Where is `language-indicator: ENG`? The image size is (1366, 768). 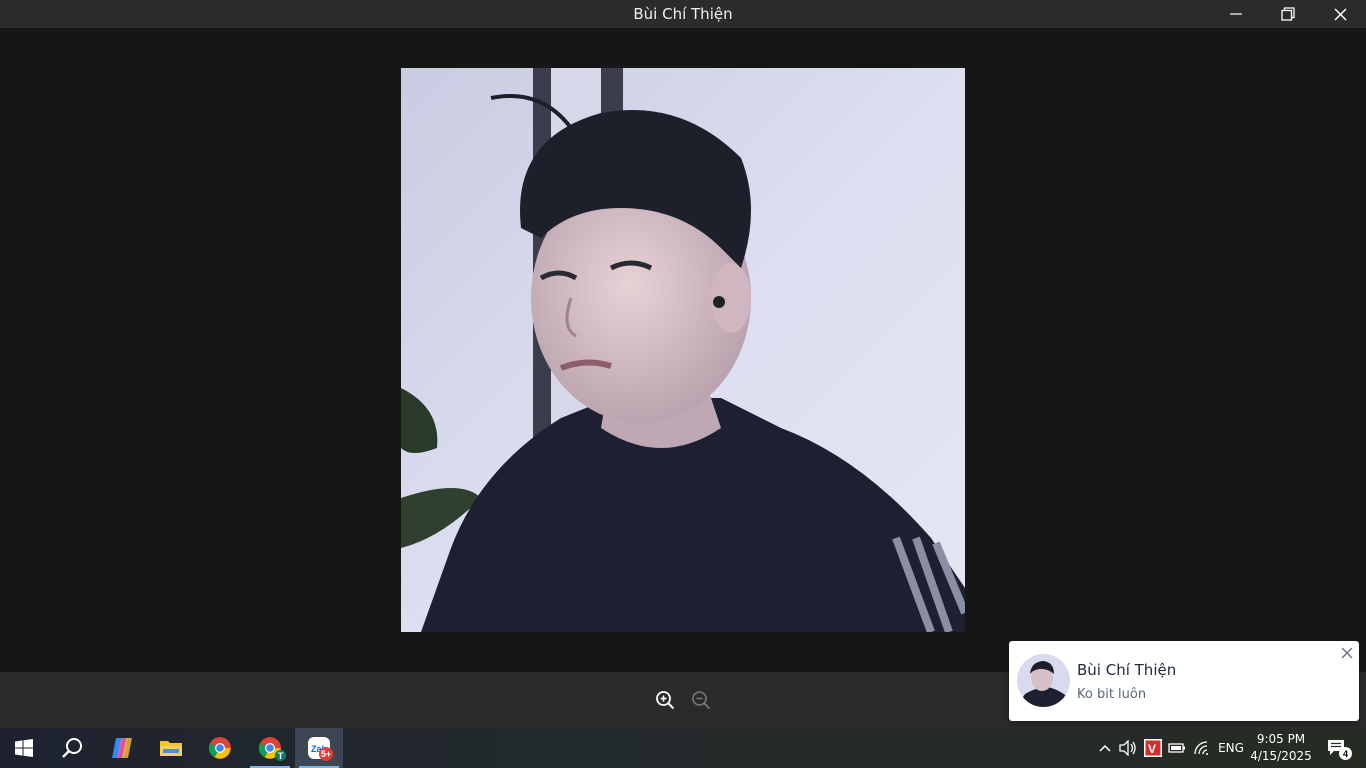 language-indicator: ENG is located at coordinates (1231, 748).